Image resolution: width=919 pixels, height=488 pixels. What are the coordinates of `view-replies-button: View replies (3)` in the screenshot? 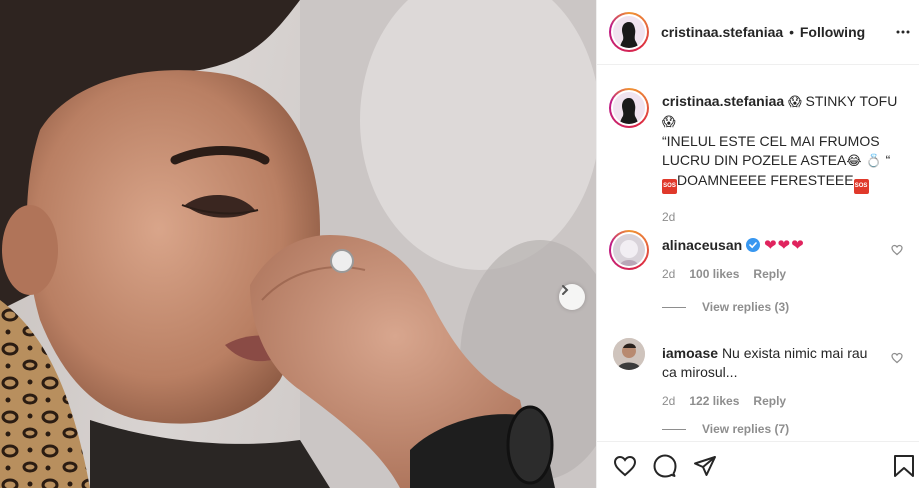 It's located at (725, 307).